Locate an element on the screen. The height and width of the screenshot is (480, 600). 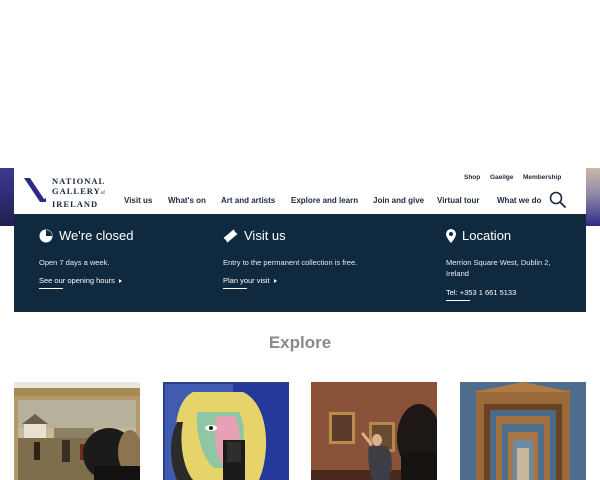
address-line-2: Ireland is located at coordinates (457, 273).